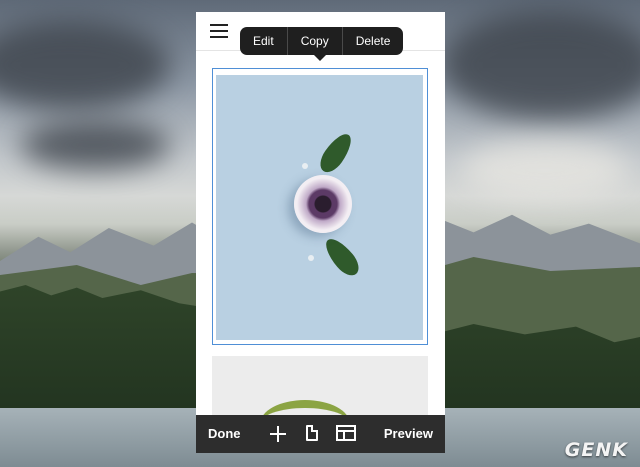 Image resolution: width=640 pixels, height=467 pixels. I want to click on copy-button: Copy, so click(315, 41).